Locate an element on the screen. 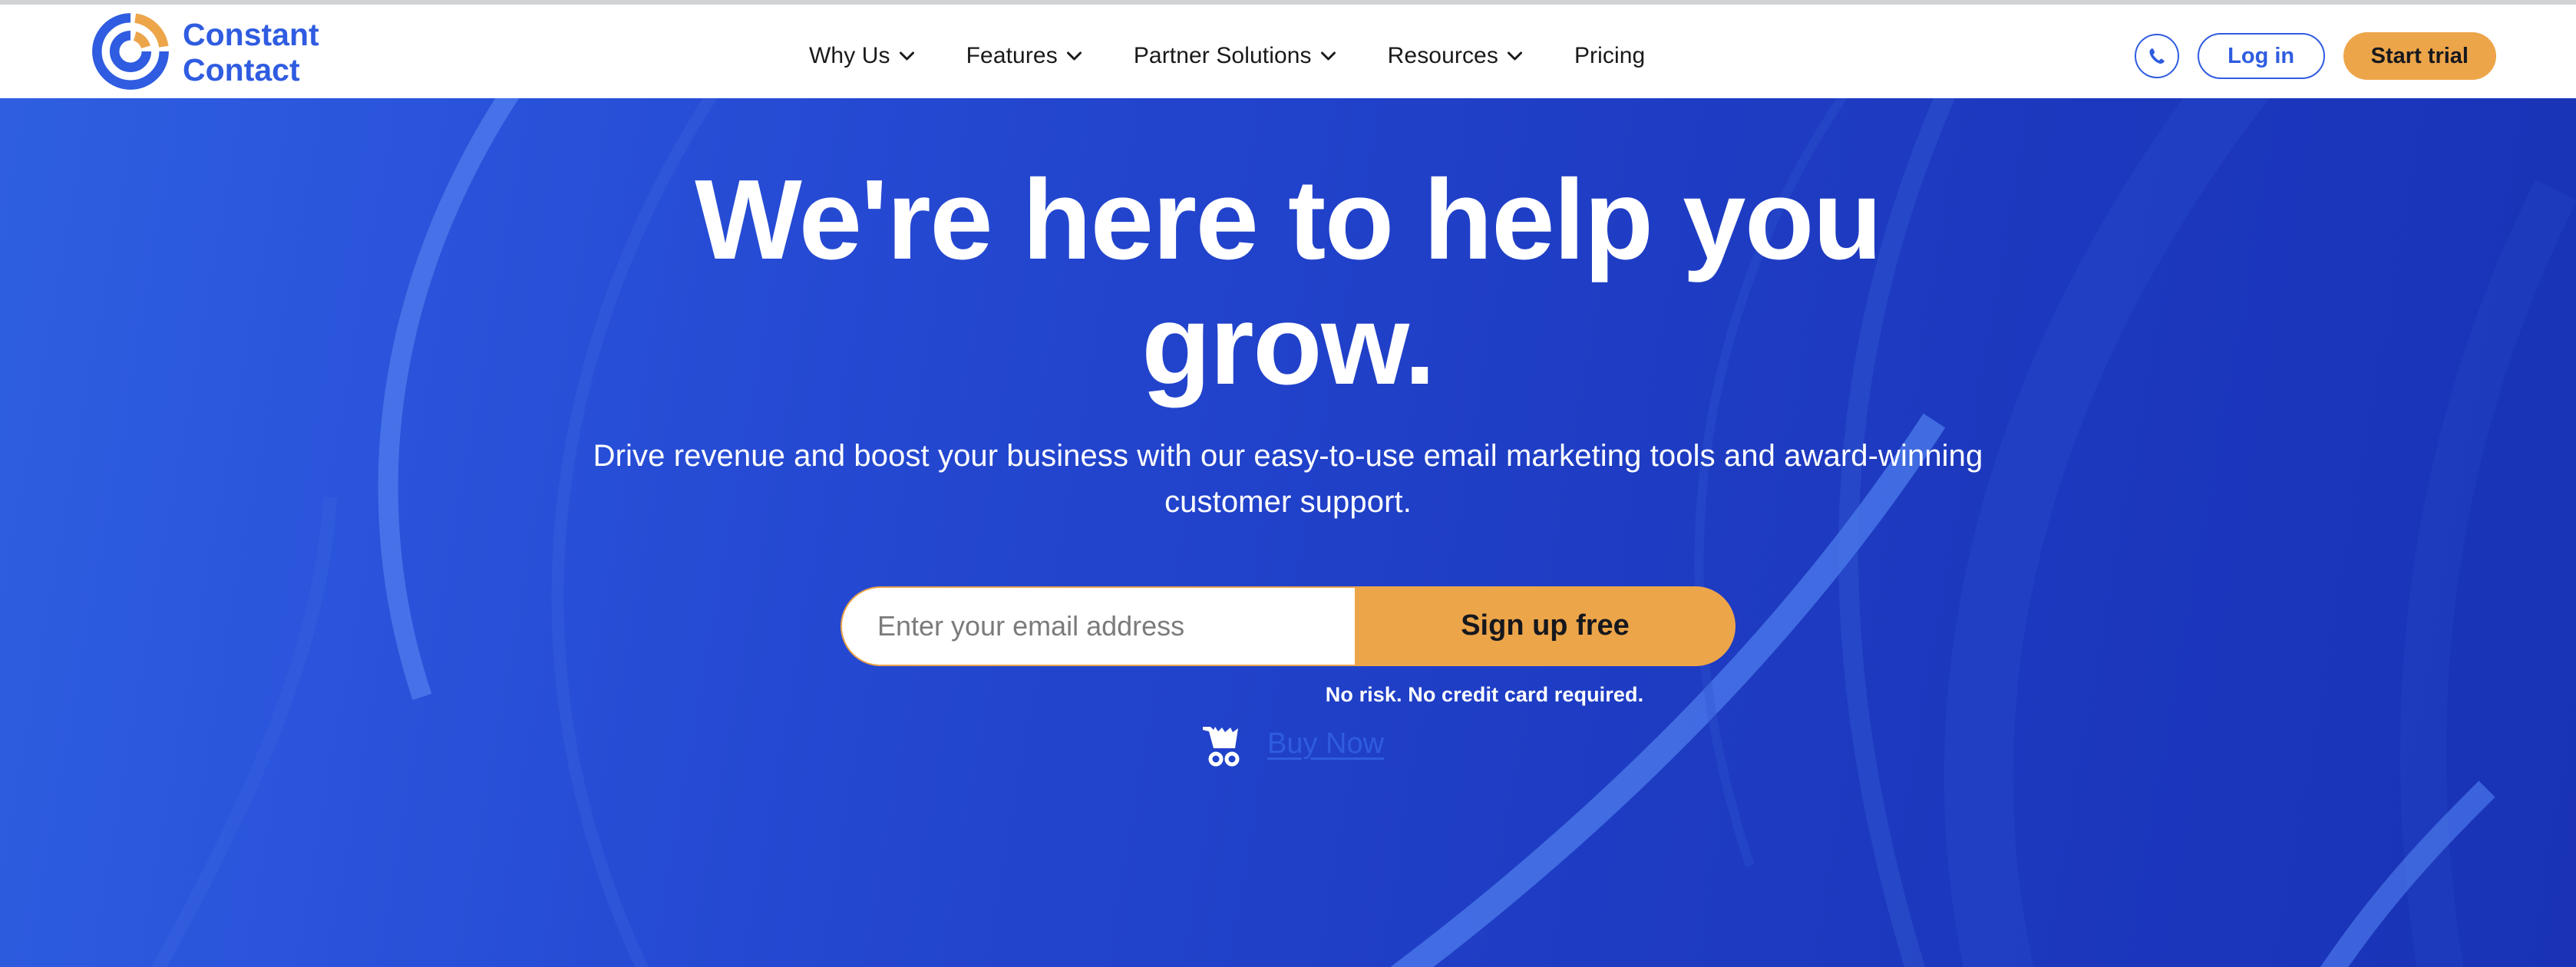 The height and width of the screenshot is (967, 2576). nav-item-pricing: Pricing is located at coordinates (1609, 56).